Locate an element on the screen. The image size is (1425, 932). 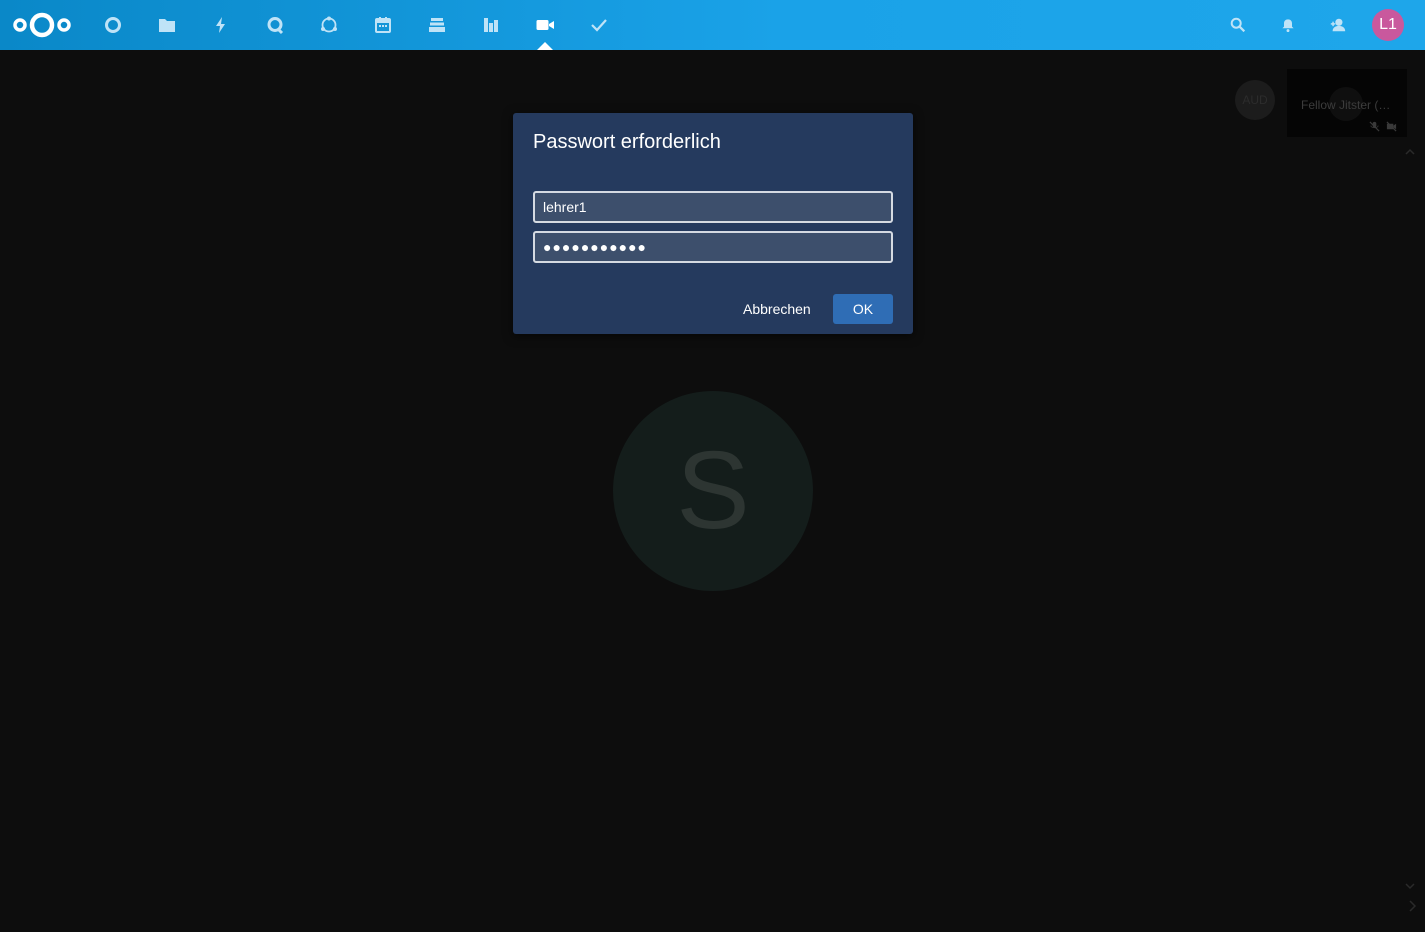
search-icon is located at coordinates (1238, 25).